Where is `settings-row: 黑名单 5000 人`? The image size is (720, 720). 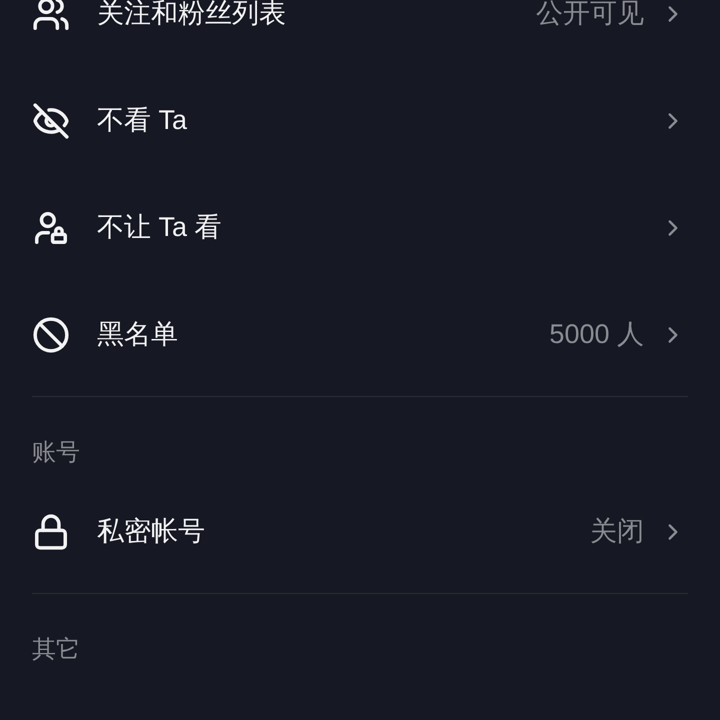
settings-row: 黑名单 5000 人 is located at coordinates (360, 334).